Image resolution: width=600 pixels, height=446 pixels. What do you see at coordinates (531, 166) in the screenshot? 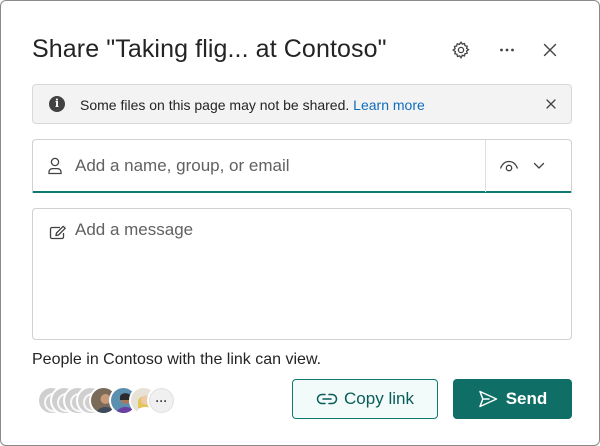
I see `permission-dropdown` at bounding box center [531, 166].